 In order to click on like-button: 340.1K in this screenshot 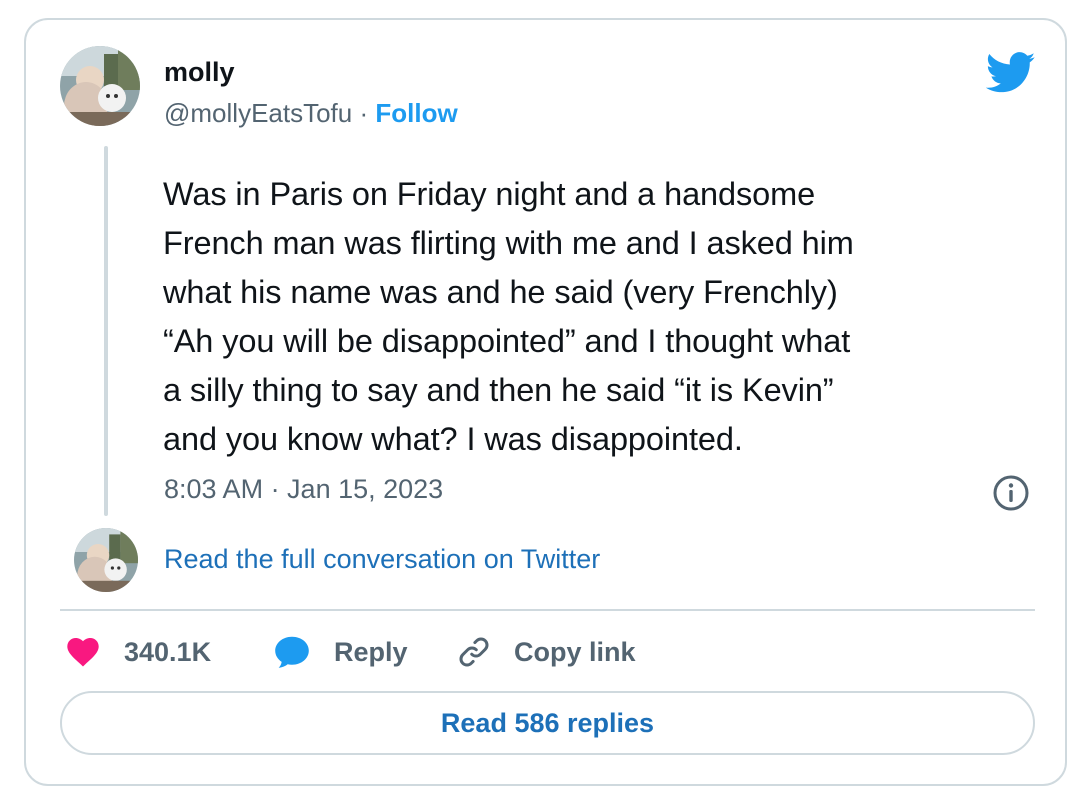, I will do `click(138, 652)`.